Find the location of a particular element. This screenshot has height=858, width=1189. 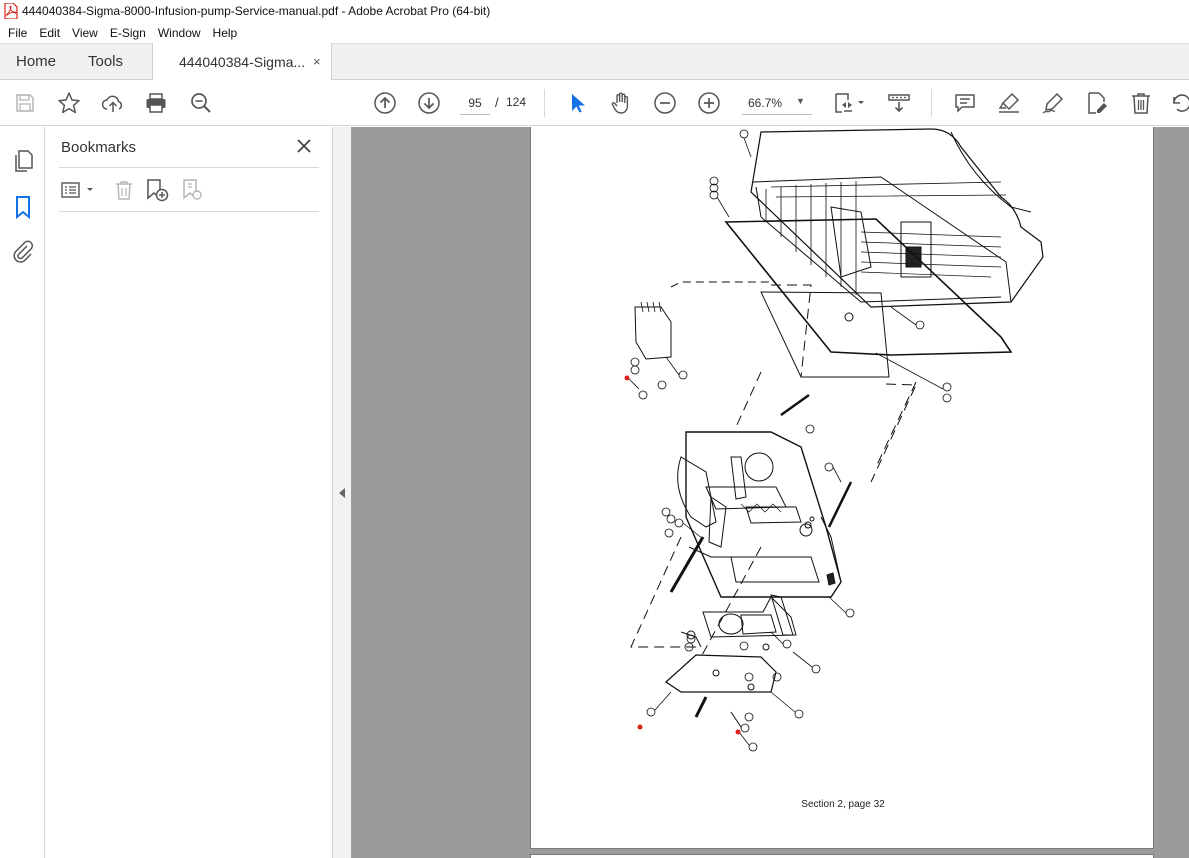

zoom-value: 66.7% is located at coordinates (765, 103).